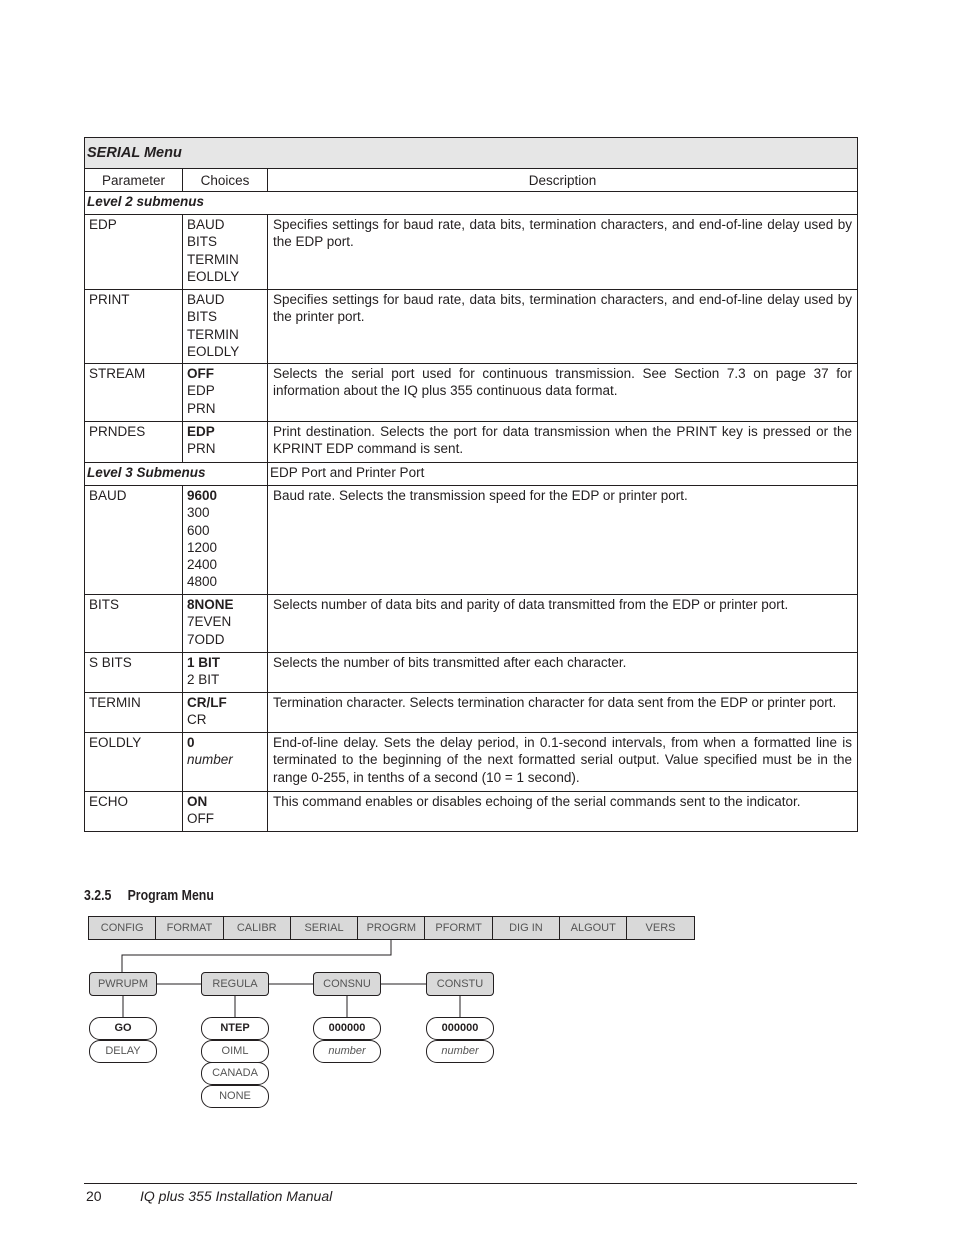  What do you see at coordinates (123, 1051) in the screenshot?
I see `choice-pill: DELAY` at bounding box center [123, 1051].